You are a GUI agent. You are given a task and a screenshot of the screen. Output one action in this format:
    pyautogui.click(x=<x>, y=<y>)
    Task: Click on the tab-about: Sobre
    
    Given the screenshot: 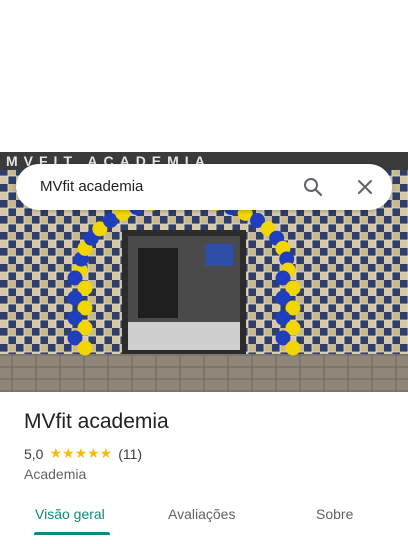 What is the action you would take?
    pyautogui.click(x=334, y=514)
    